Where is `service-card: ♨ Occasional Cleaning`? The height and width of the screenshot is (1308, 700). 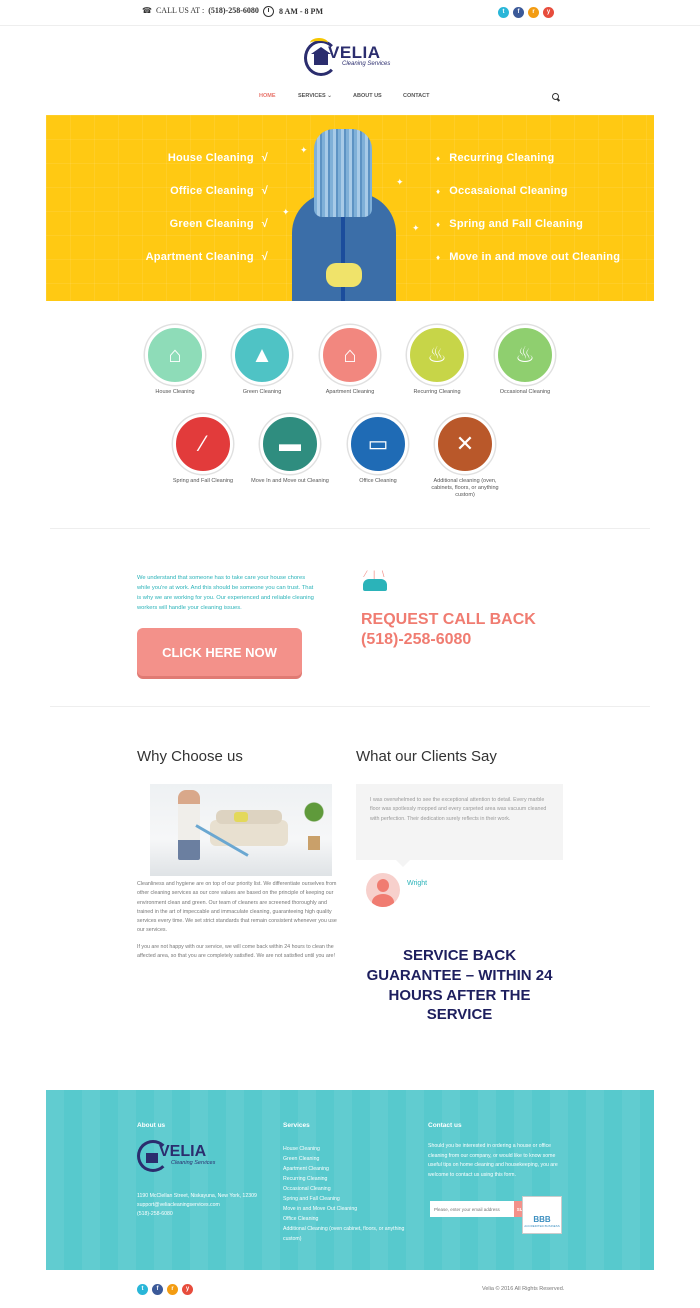 service-card: ♨ Occasional Cleaning is located at coordinates (525, 360).